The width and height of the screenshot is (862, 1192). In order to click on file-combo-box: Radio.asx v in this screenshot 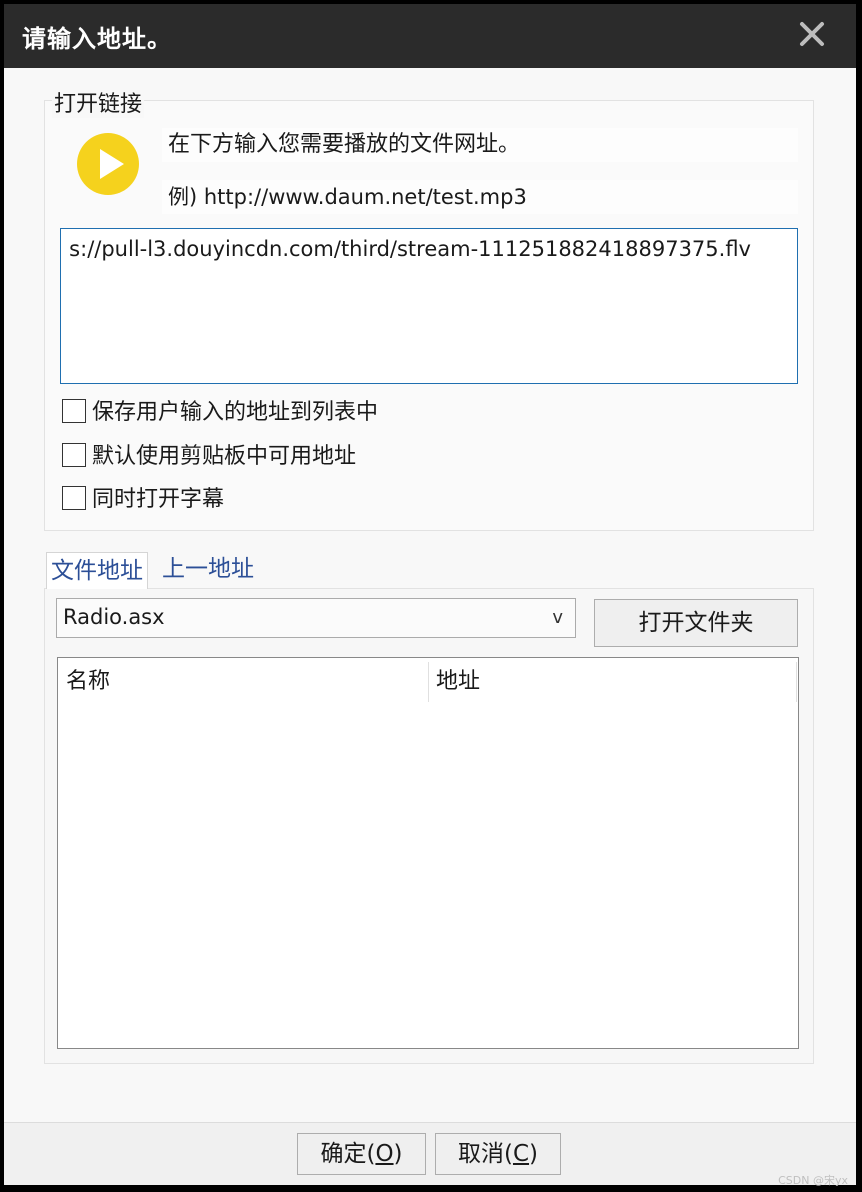, I will do `click(316, 618)`.